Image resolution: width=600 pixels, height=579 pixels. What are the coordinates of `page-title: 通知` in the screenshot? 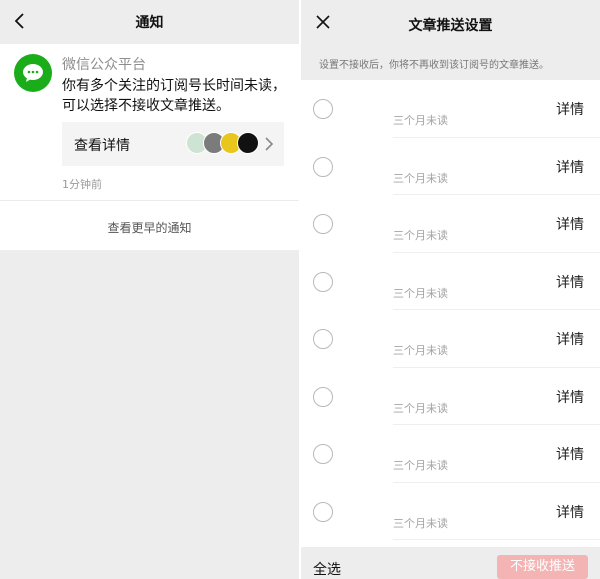 It's located at (149, 23).